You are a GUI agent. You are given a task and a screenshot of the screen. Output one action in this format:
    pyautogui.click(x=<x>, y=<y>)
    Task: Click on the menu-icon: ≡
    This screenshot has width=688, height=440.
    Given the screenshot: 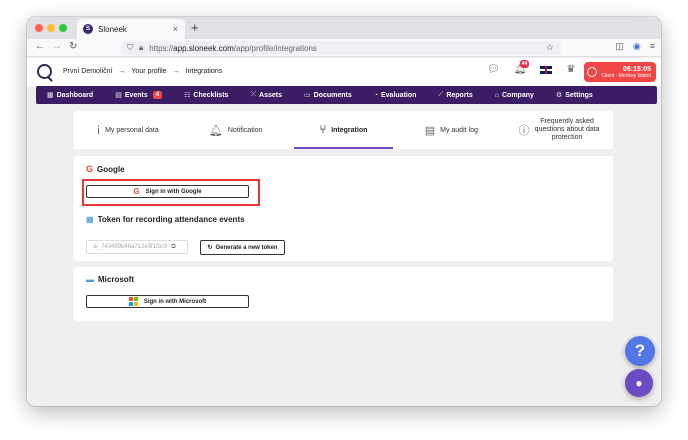 What is the action you would take?
    pyautogui.click(x=652, y=46)
    